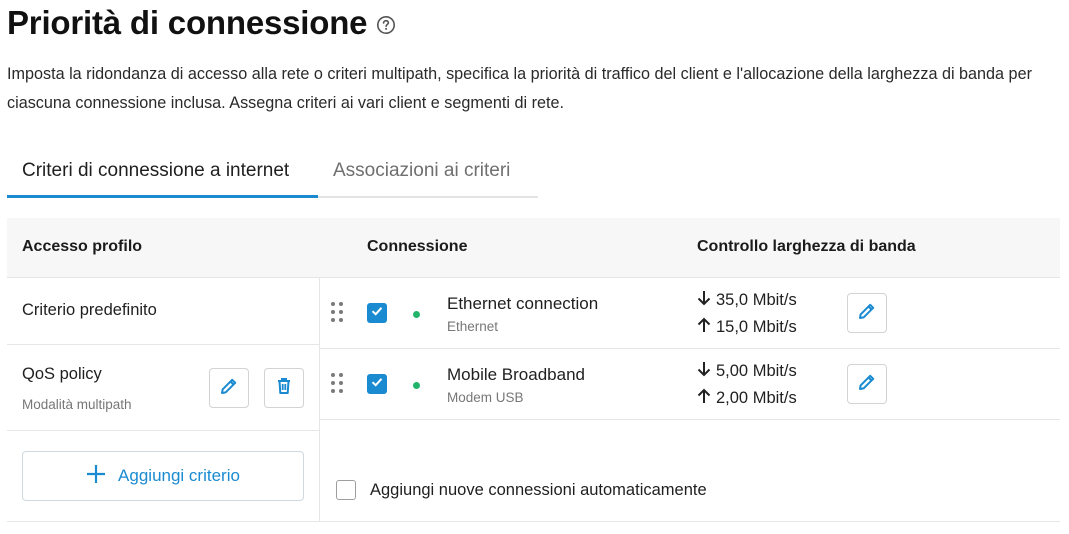 The image size is (1069, 534). I want to click on add-policy-label: Aggiungi criterio, so click(179, 475).